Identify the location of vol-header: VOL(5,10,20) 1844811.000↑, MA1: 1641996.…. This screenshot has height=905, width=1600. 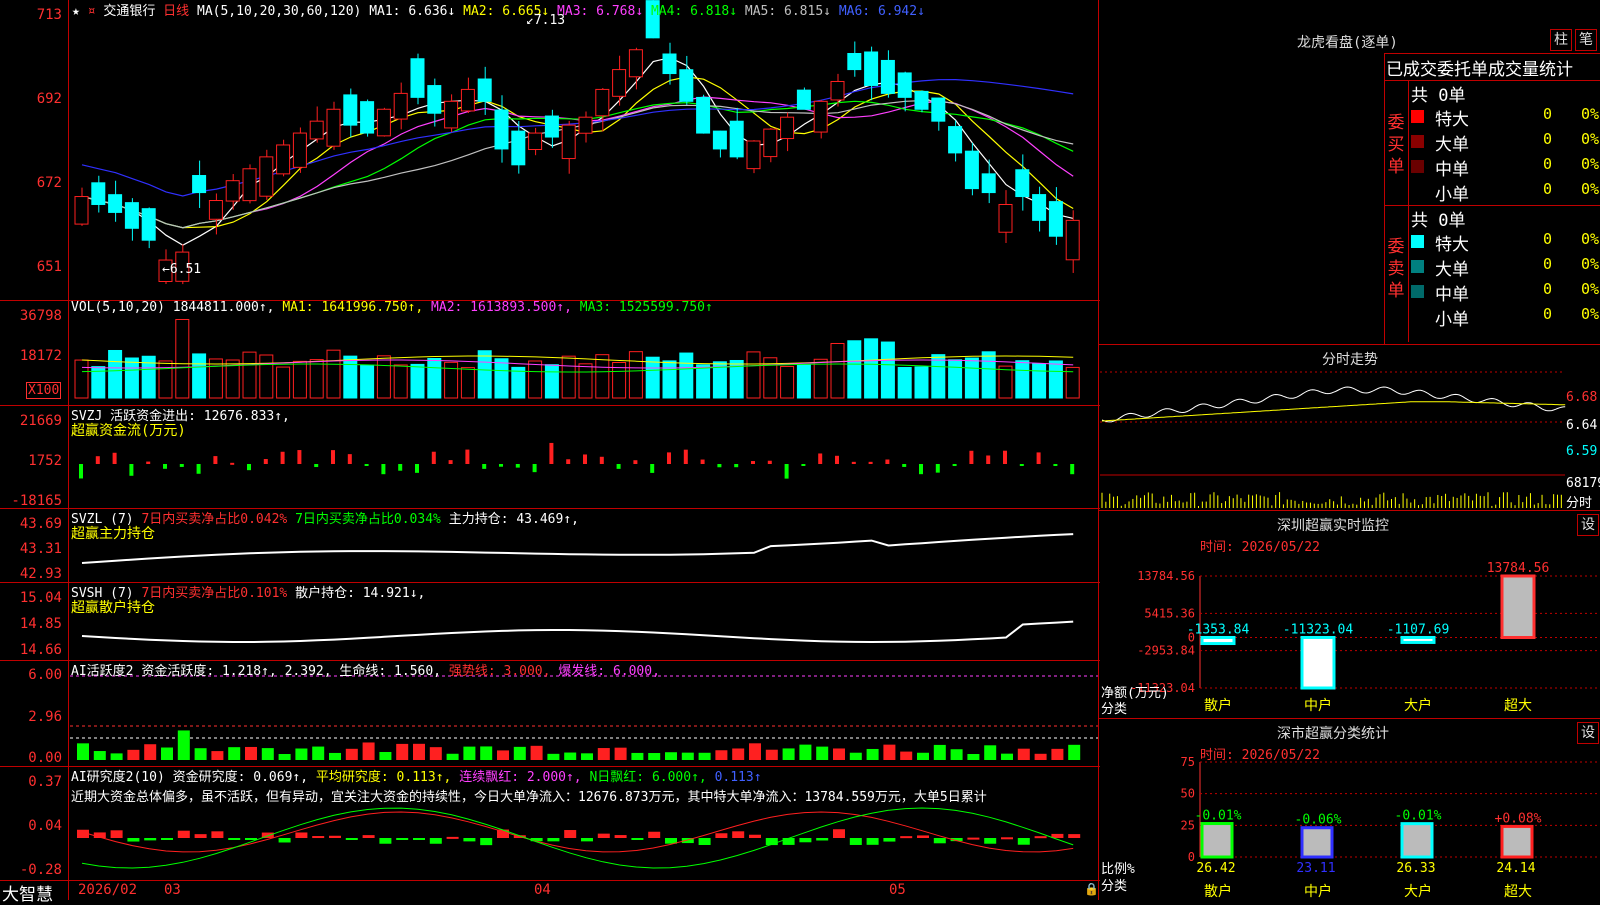
(392, 307).